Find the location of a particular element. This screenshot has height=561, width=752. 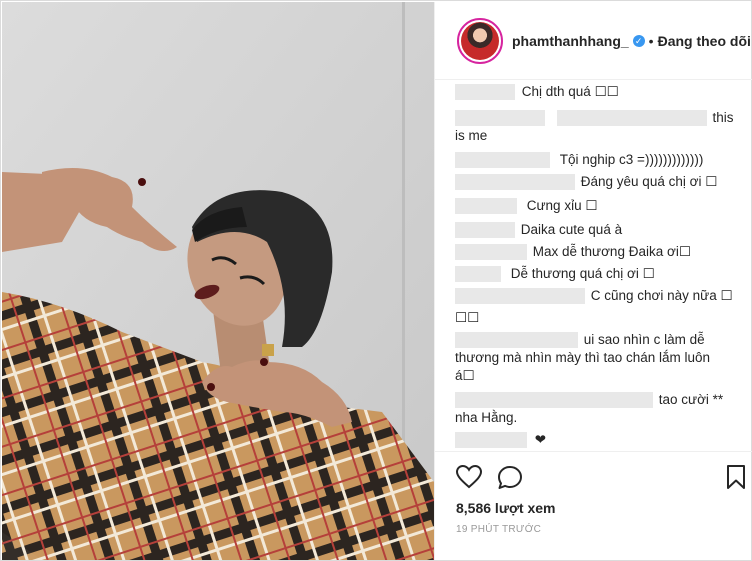

comment-row: tao cười ** nha Hằng. is located at coordinates (603, 409).